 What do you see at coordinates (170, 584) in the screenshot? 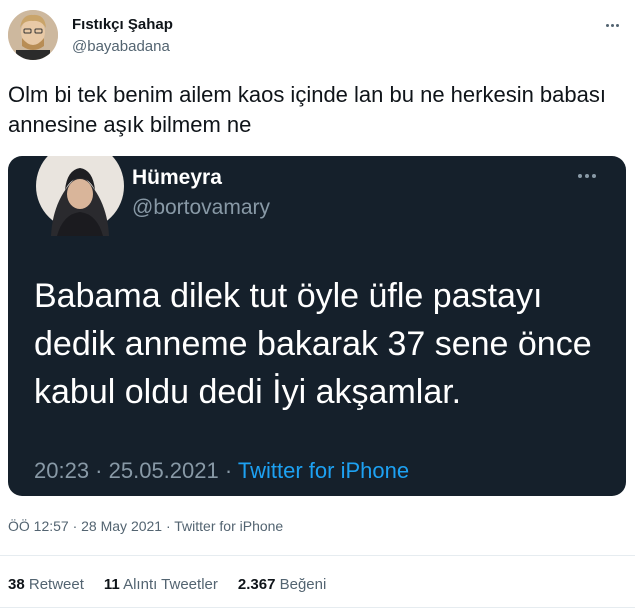
I see `quotes-label: Alıntı Tweetler` at bounding box center [170, 584].